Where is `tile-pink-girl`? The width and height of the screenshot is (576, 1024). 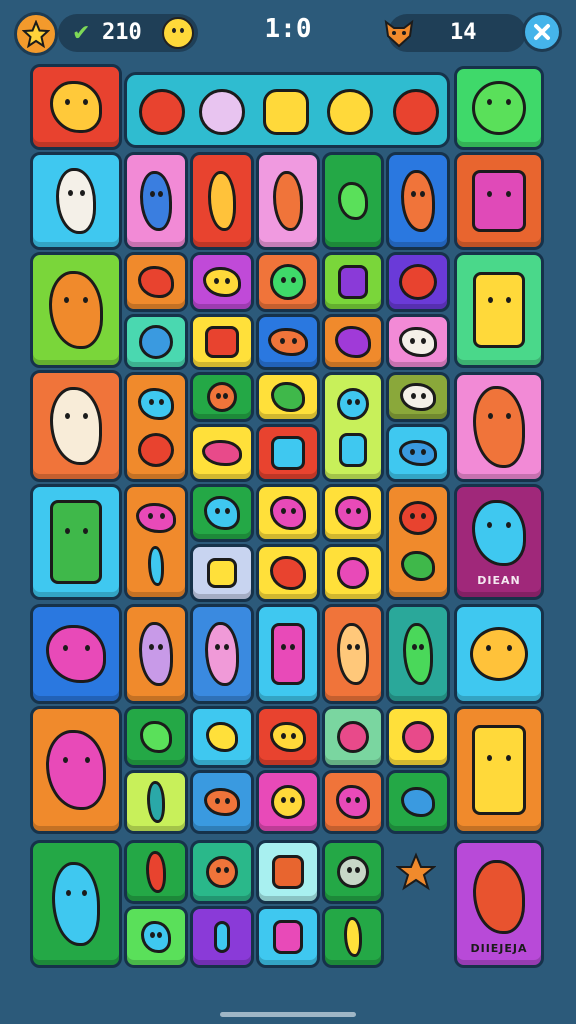 tile-pink-girl is located at coordinates (222, 654).